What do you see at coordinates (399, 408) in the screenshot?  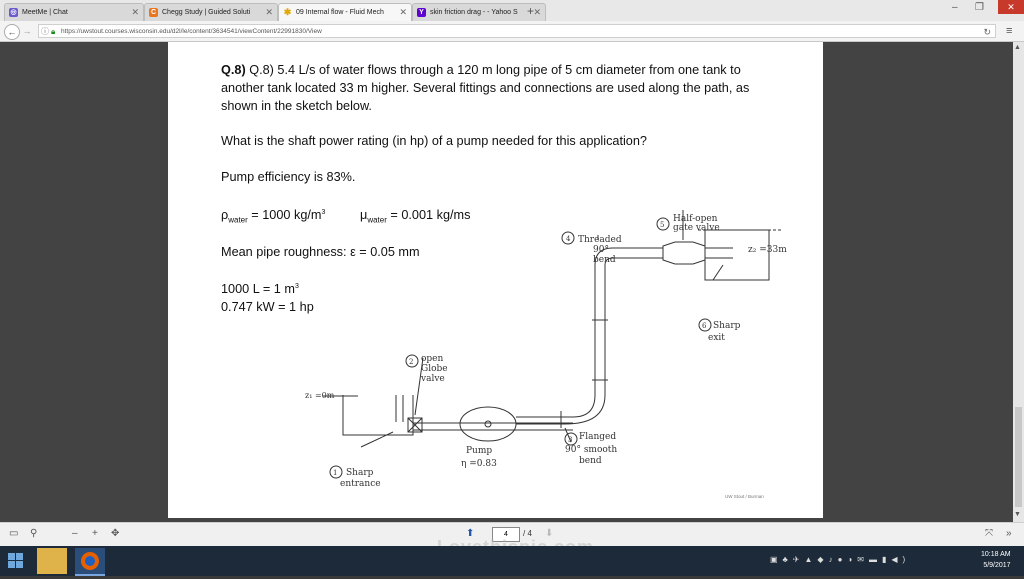 I see `entrance-pipe` at bounding box center [399, 408].